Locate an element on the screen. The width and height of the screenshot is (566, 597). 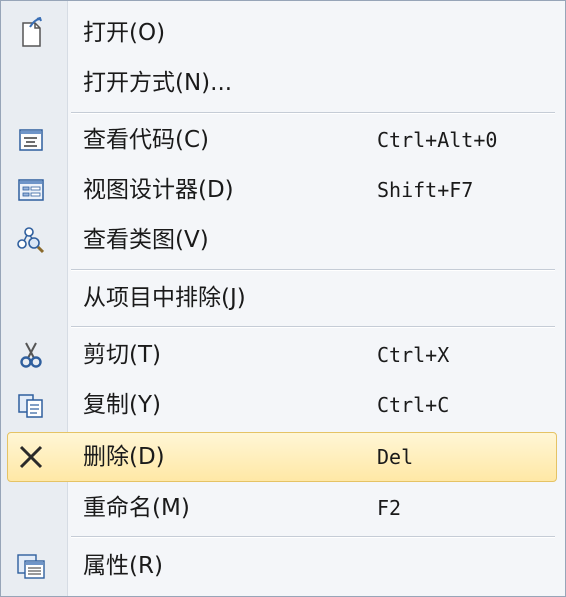
menu-item-open: 打开(O) is located at coordinates (283, 33).